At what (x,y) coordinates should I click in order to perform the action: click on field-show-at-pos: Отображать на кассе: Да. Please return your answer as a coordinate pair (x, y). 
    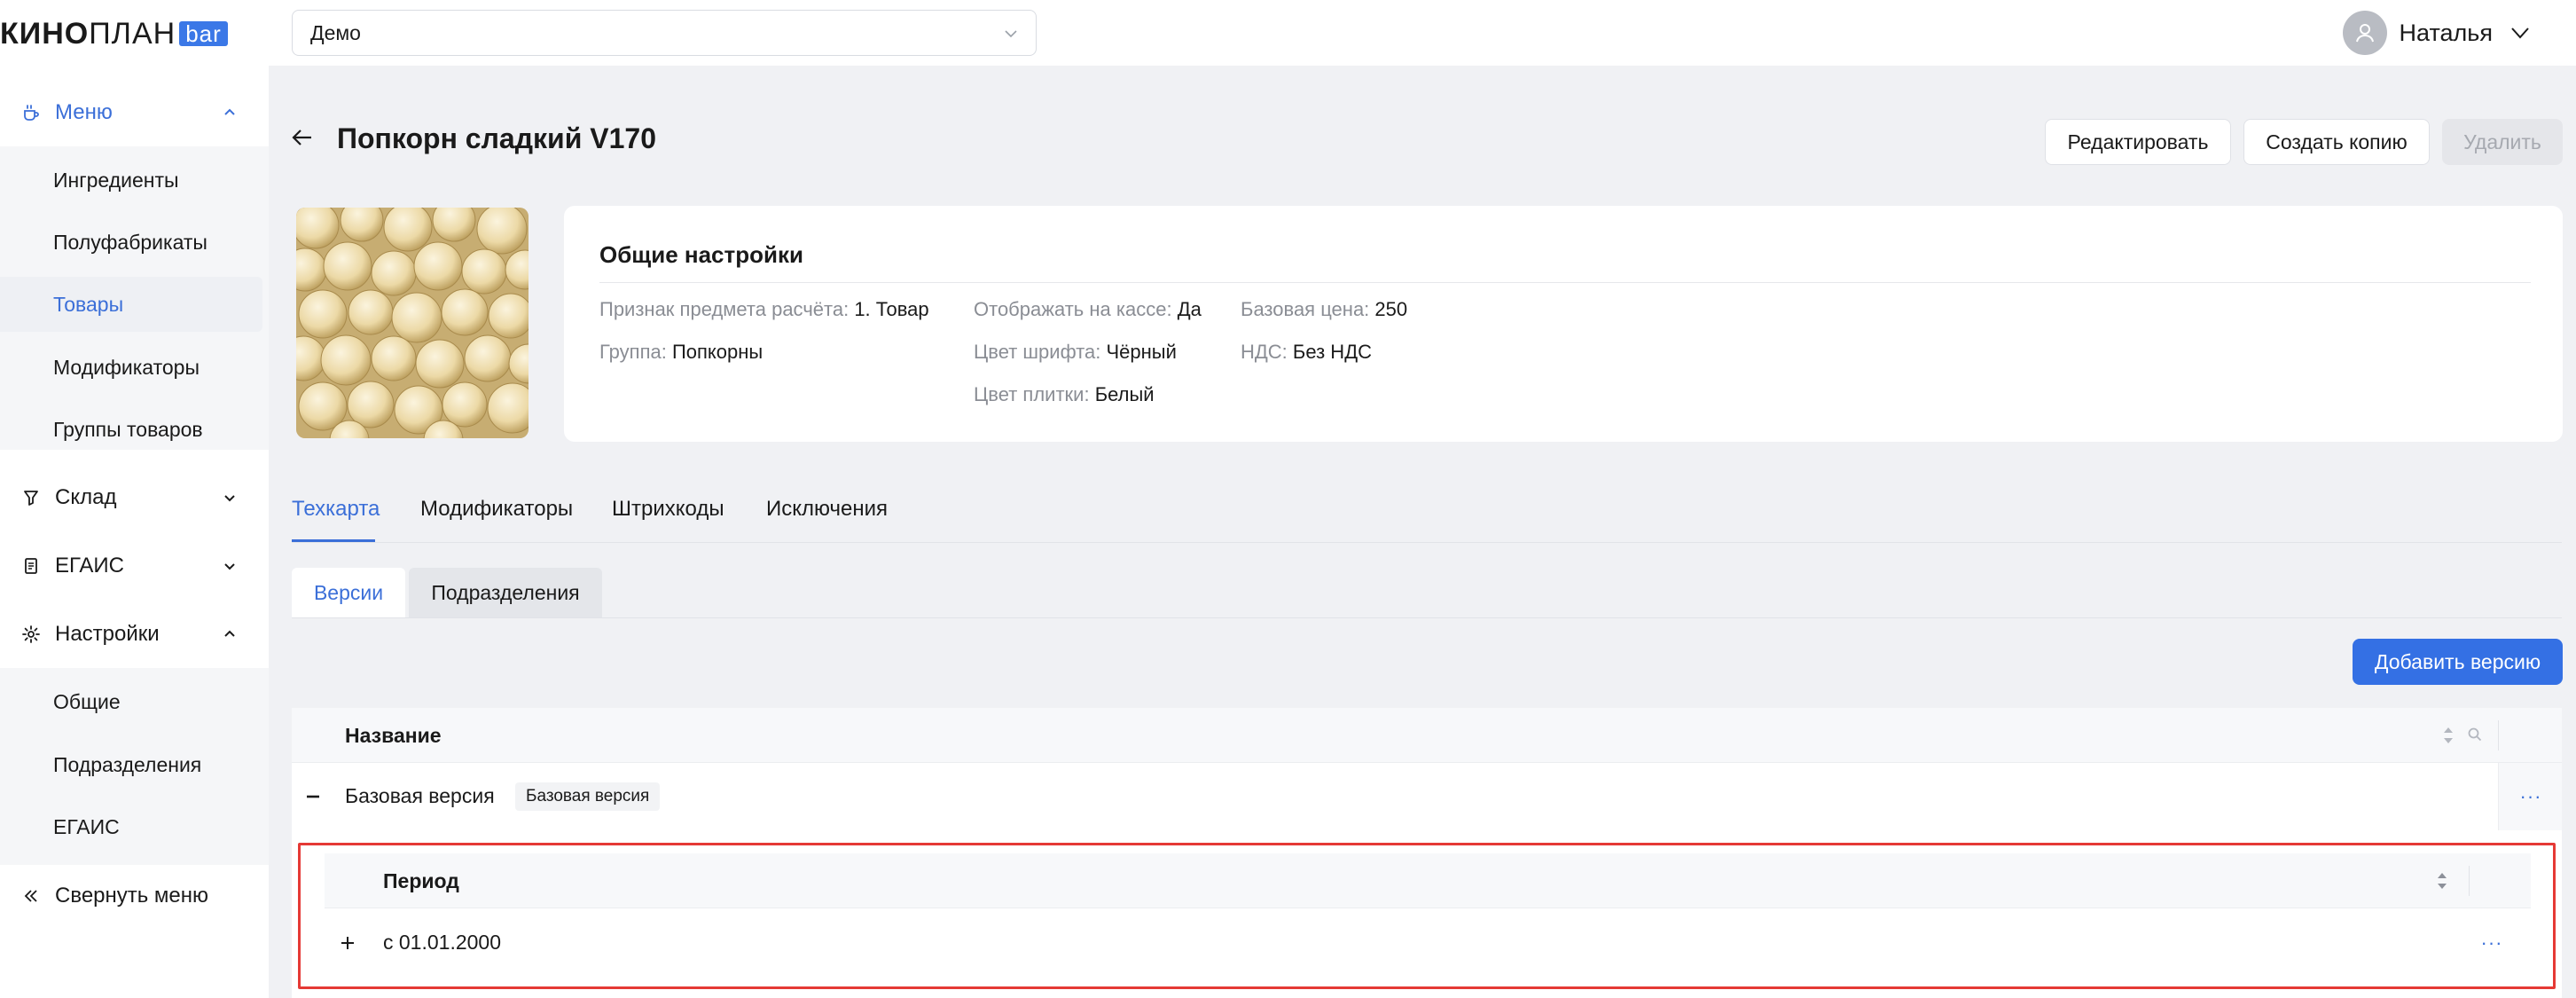
    Looking at the image, I should click on (1088, 309).